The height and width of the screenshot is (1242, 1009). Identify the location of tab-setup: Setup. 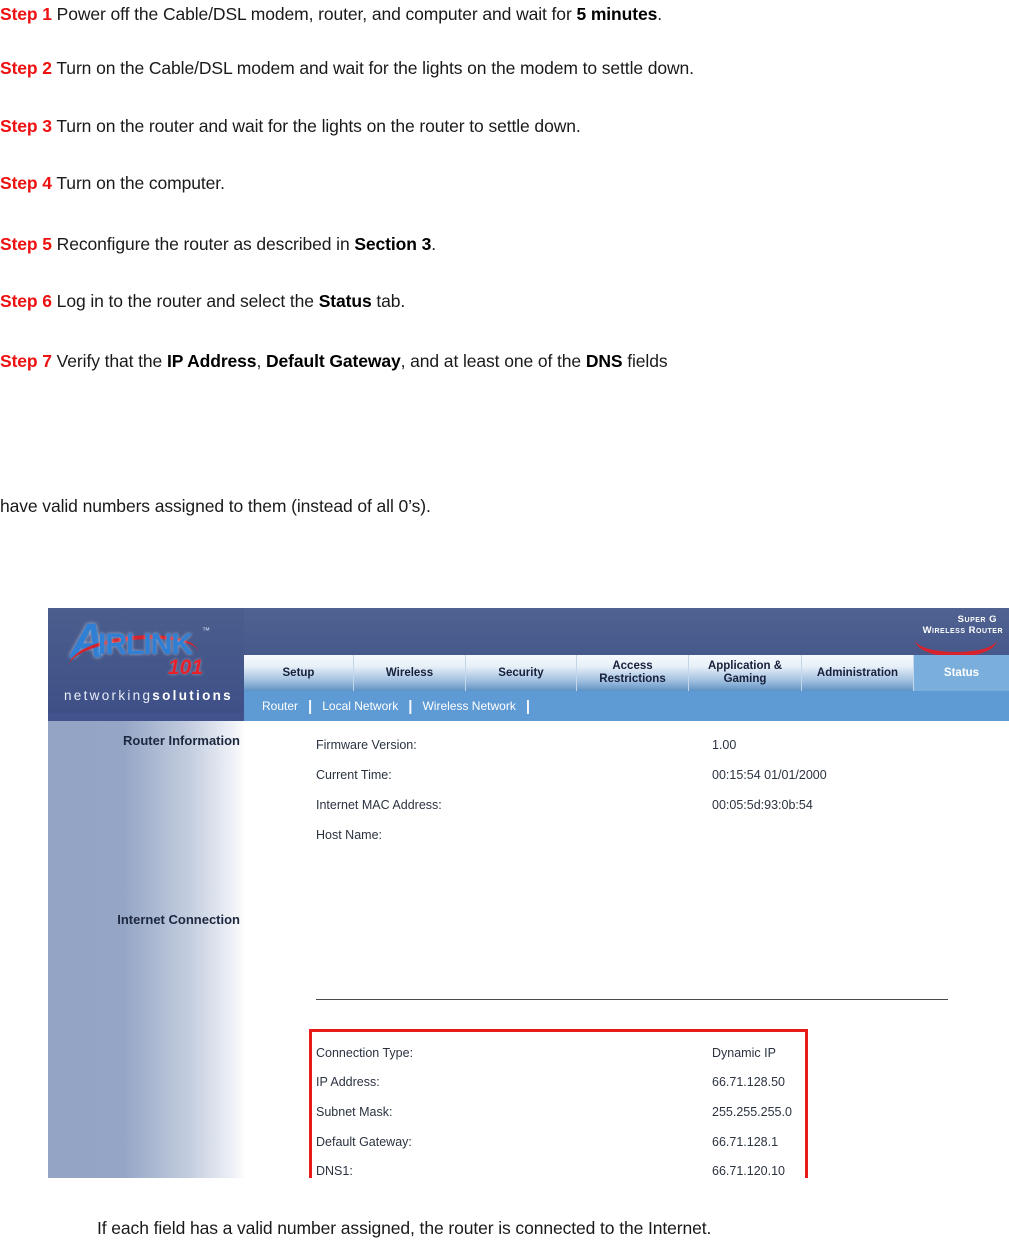
(299, 673).